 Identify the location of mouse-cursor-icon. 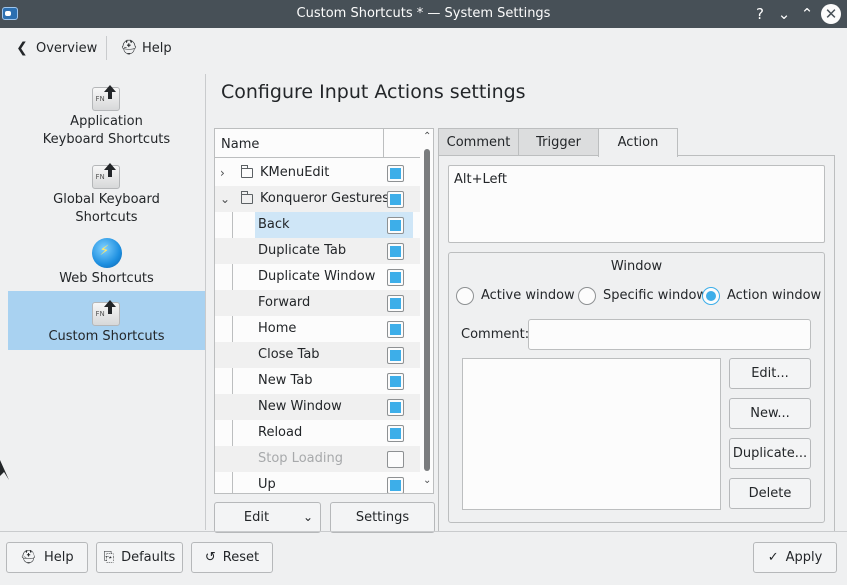
(4, 470).